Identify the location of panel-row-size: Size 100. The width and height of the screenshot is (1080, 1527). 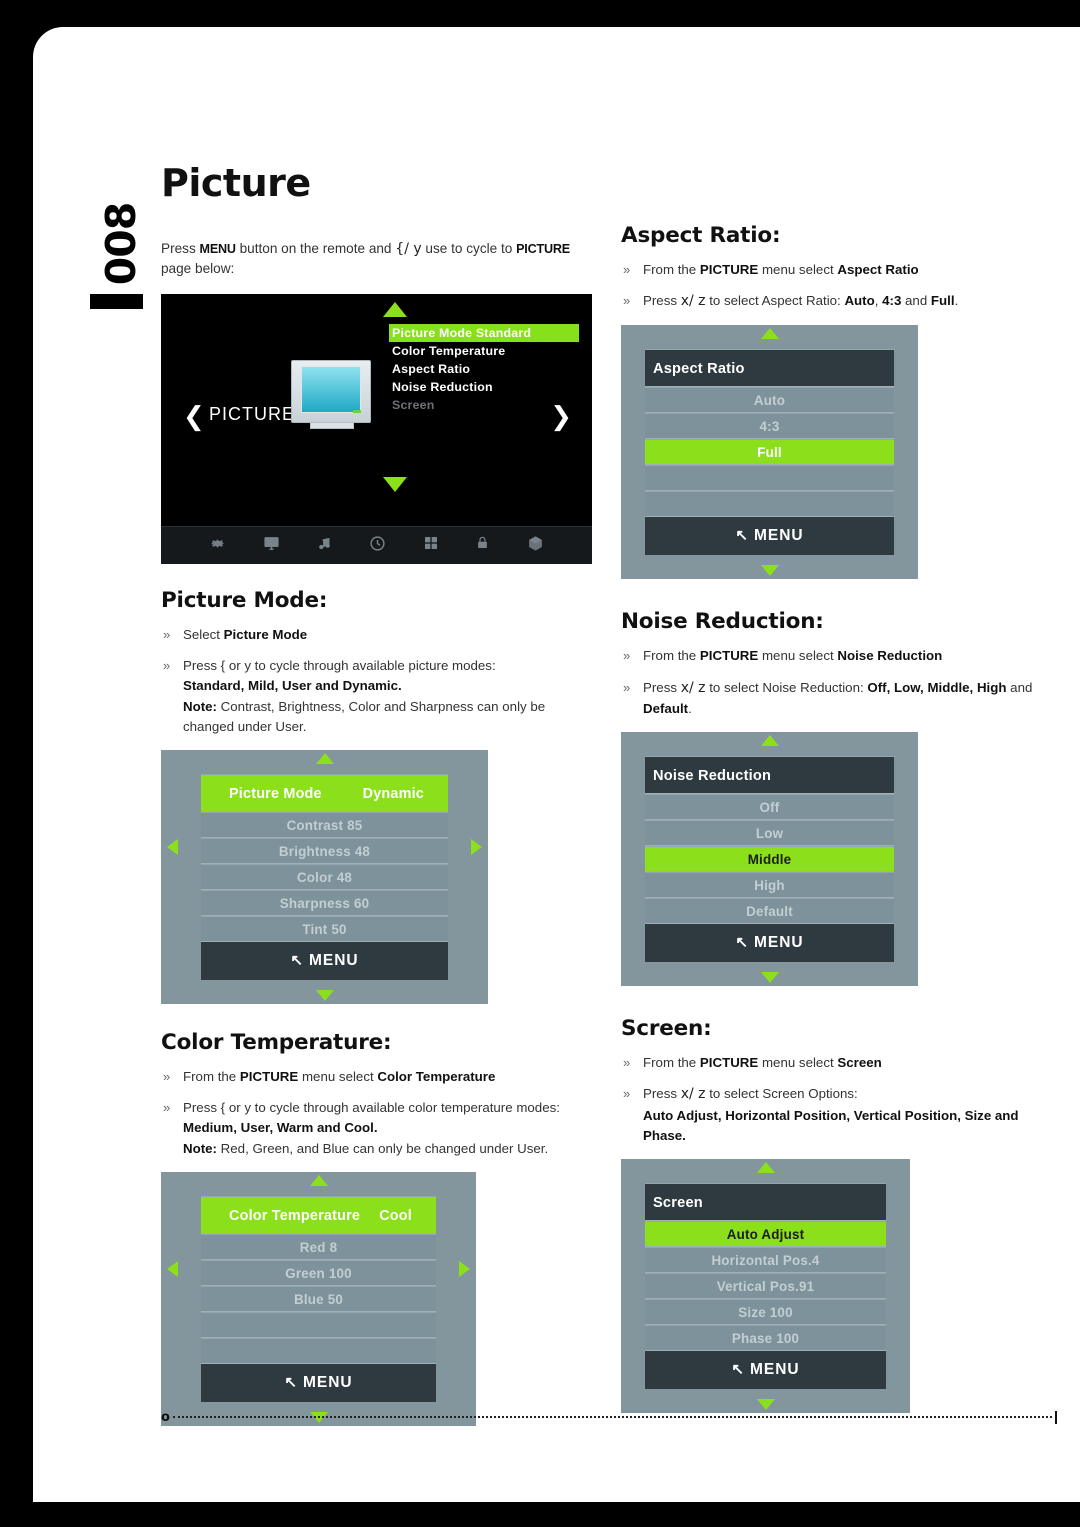
(765, 1312).